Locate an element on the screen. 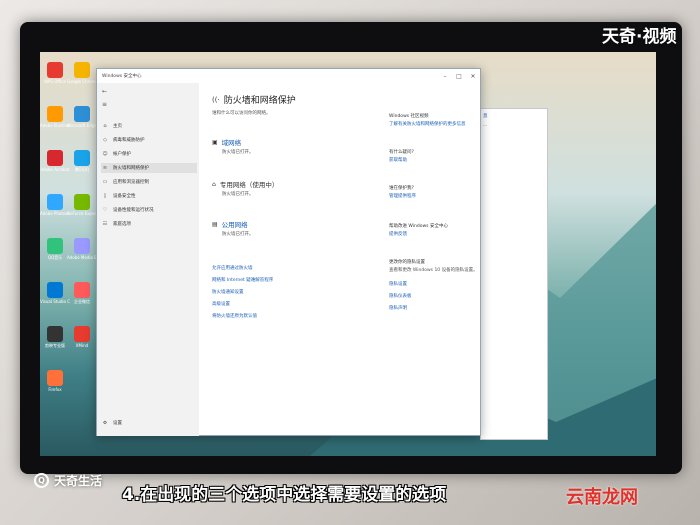 The width and height of the screenshot is (700, 525). section-link: 了解有关防火墙和网络保护的更多信息 is located at coordinates (434, 124).